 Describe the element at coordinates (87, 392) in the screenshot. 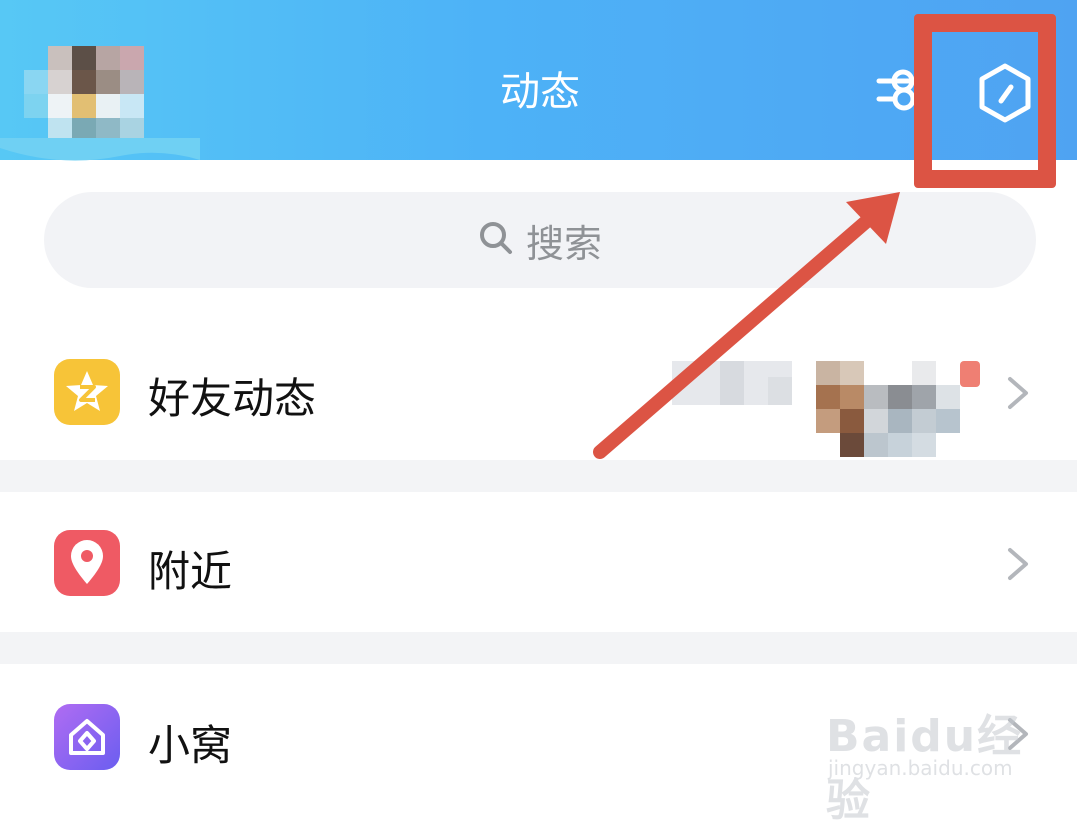

I see `qzone-star-icon` at that location.